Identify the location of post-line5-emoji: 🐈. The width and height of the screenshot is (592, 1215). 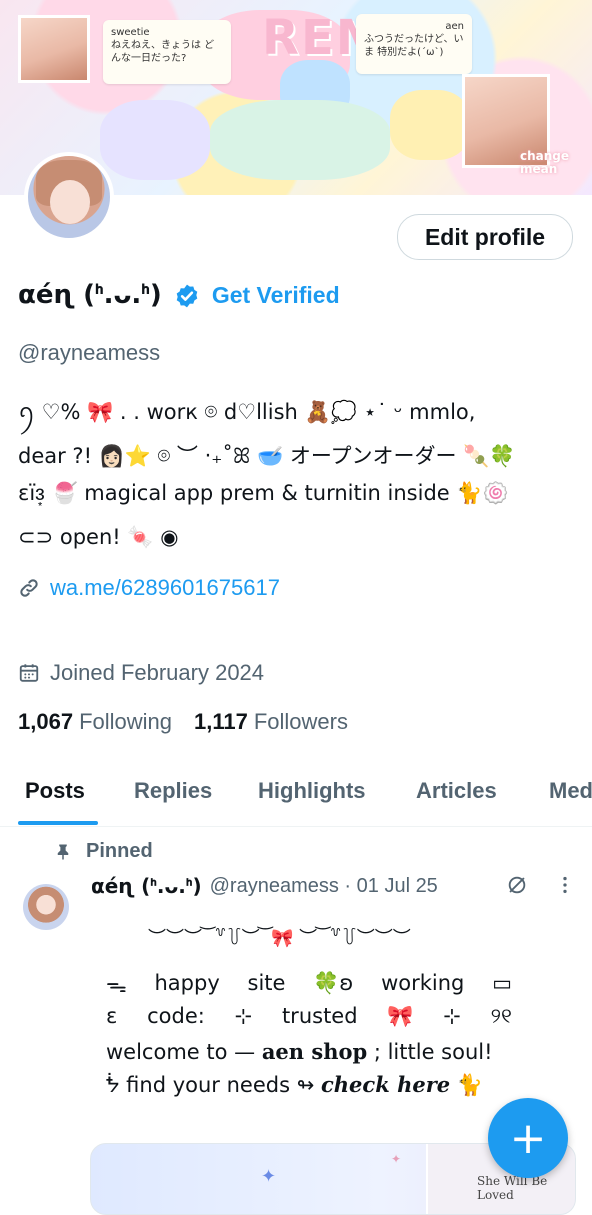
(469, 1085).